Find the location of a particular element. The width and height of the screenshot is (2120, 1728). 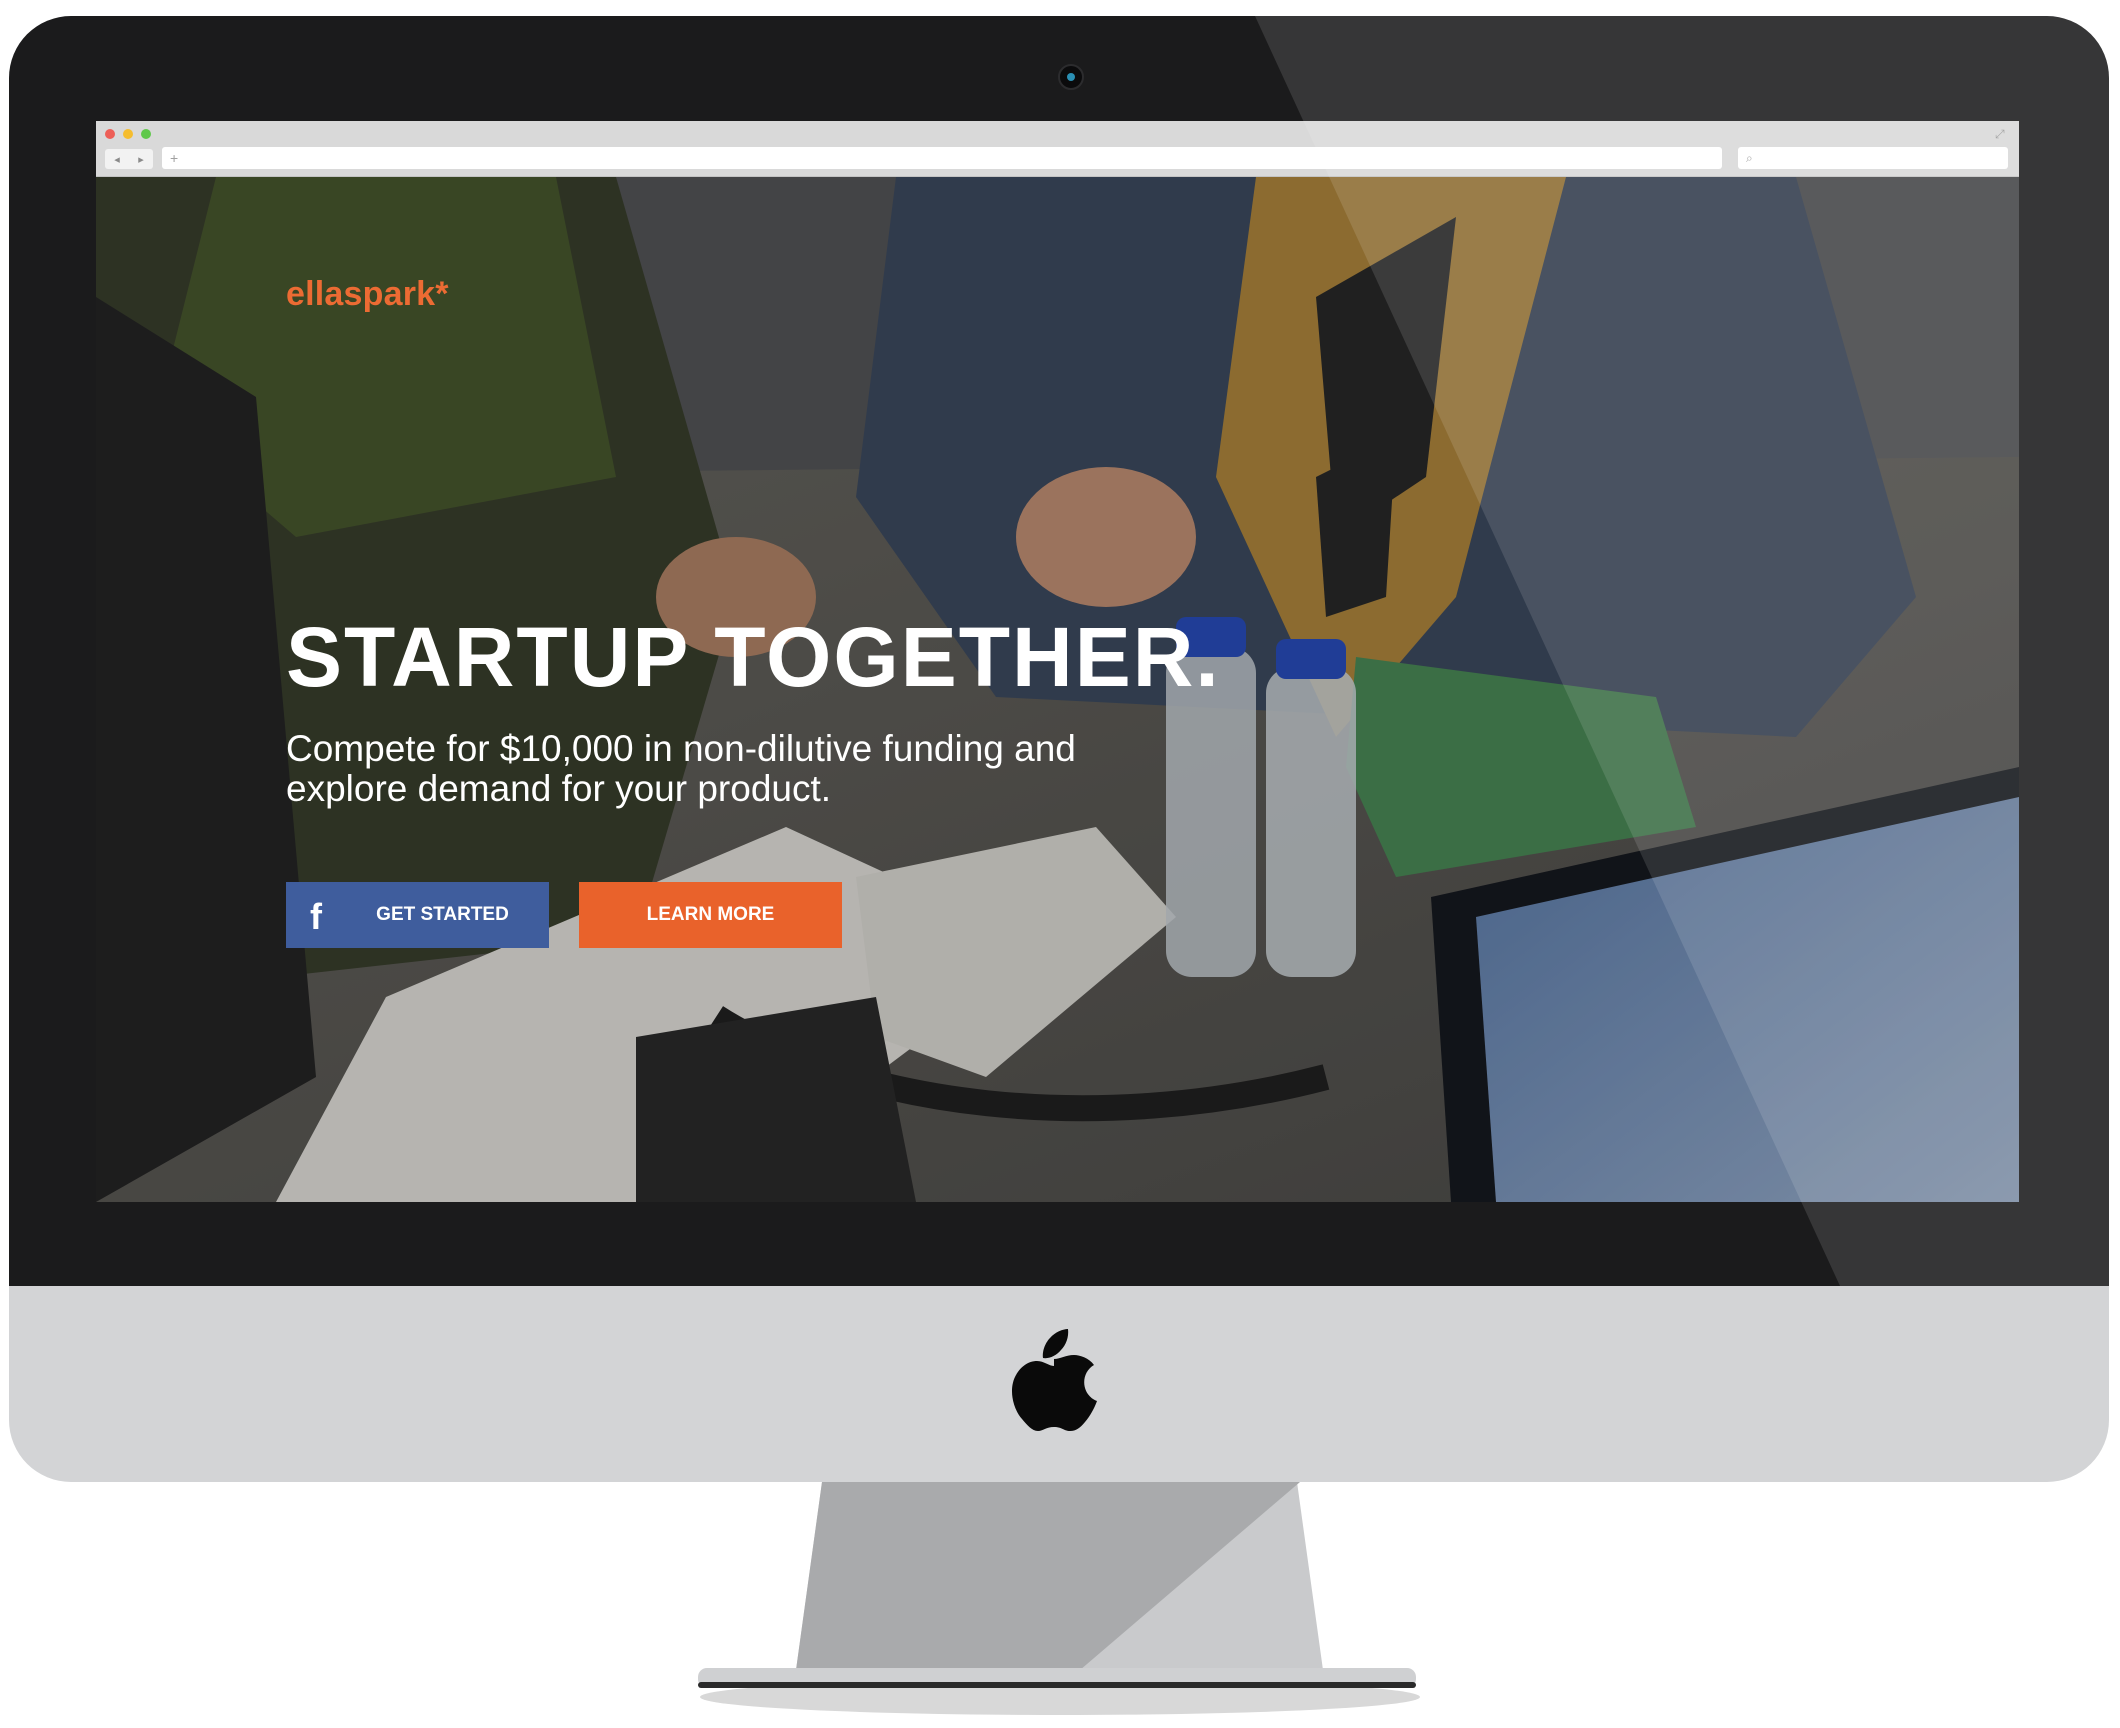

back-arrow-icon: ◂ is located at coordinates (117, 159).